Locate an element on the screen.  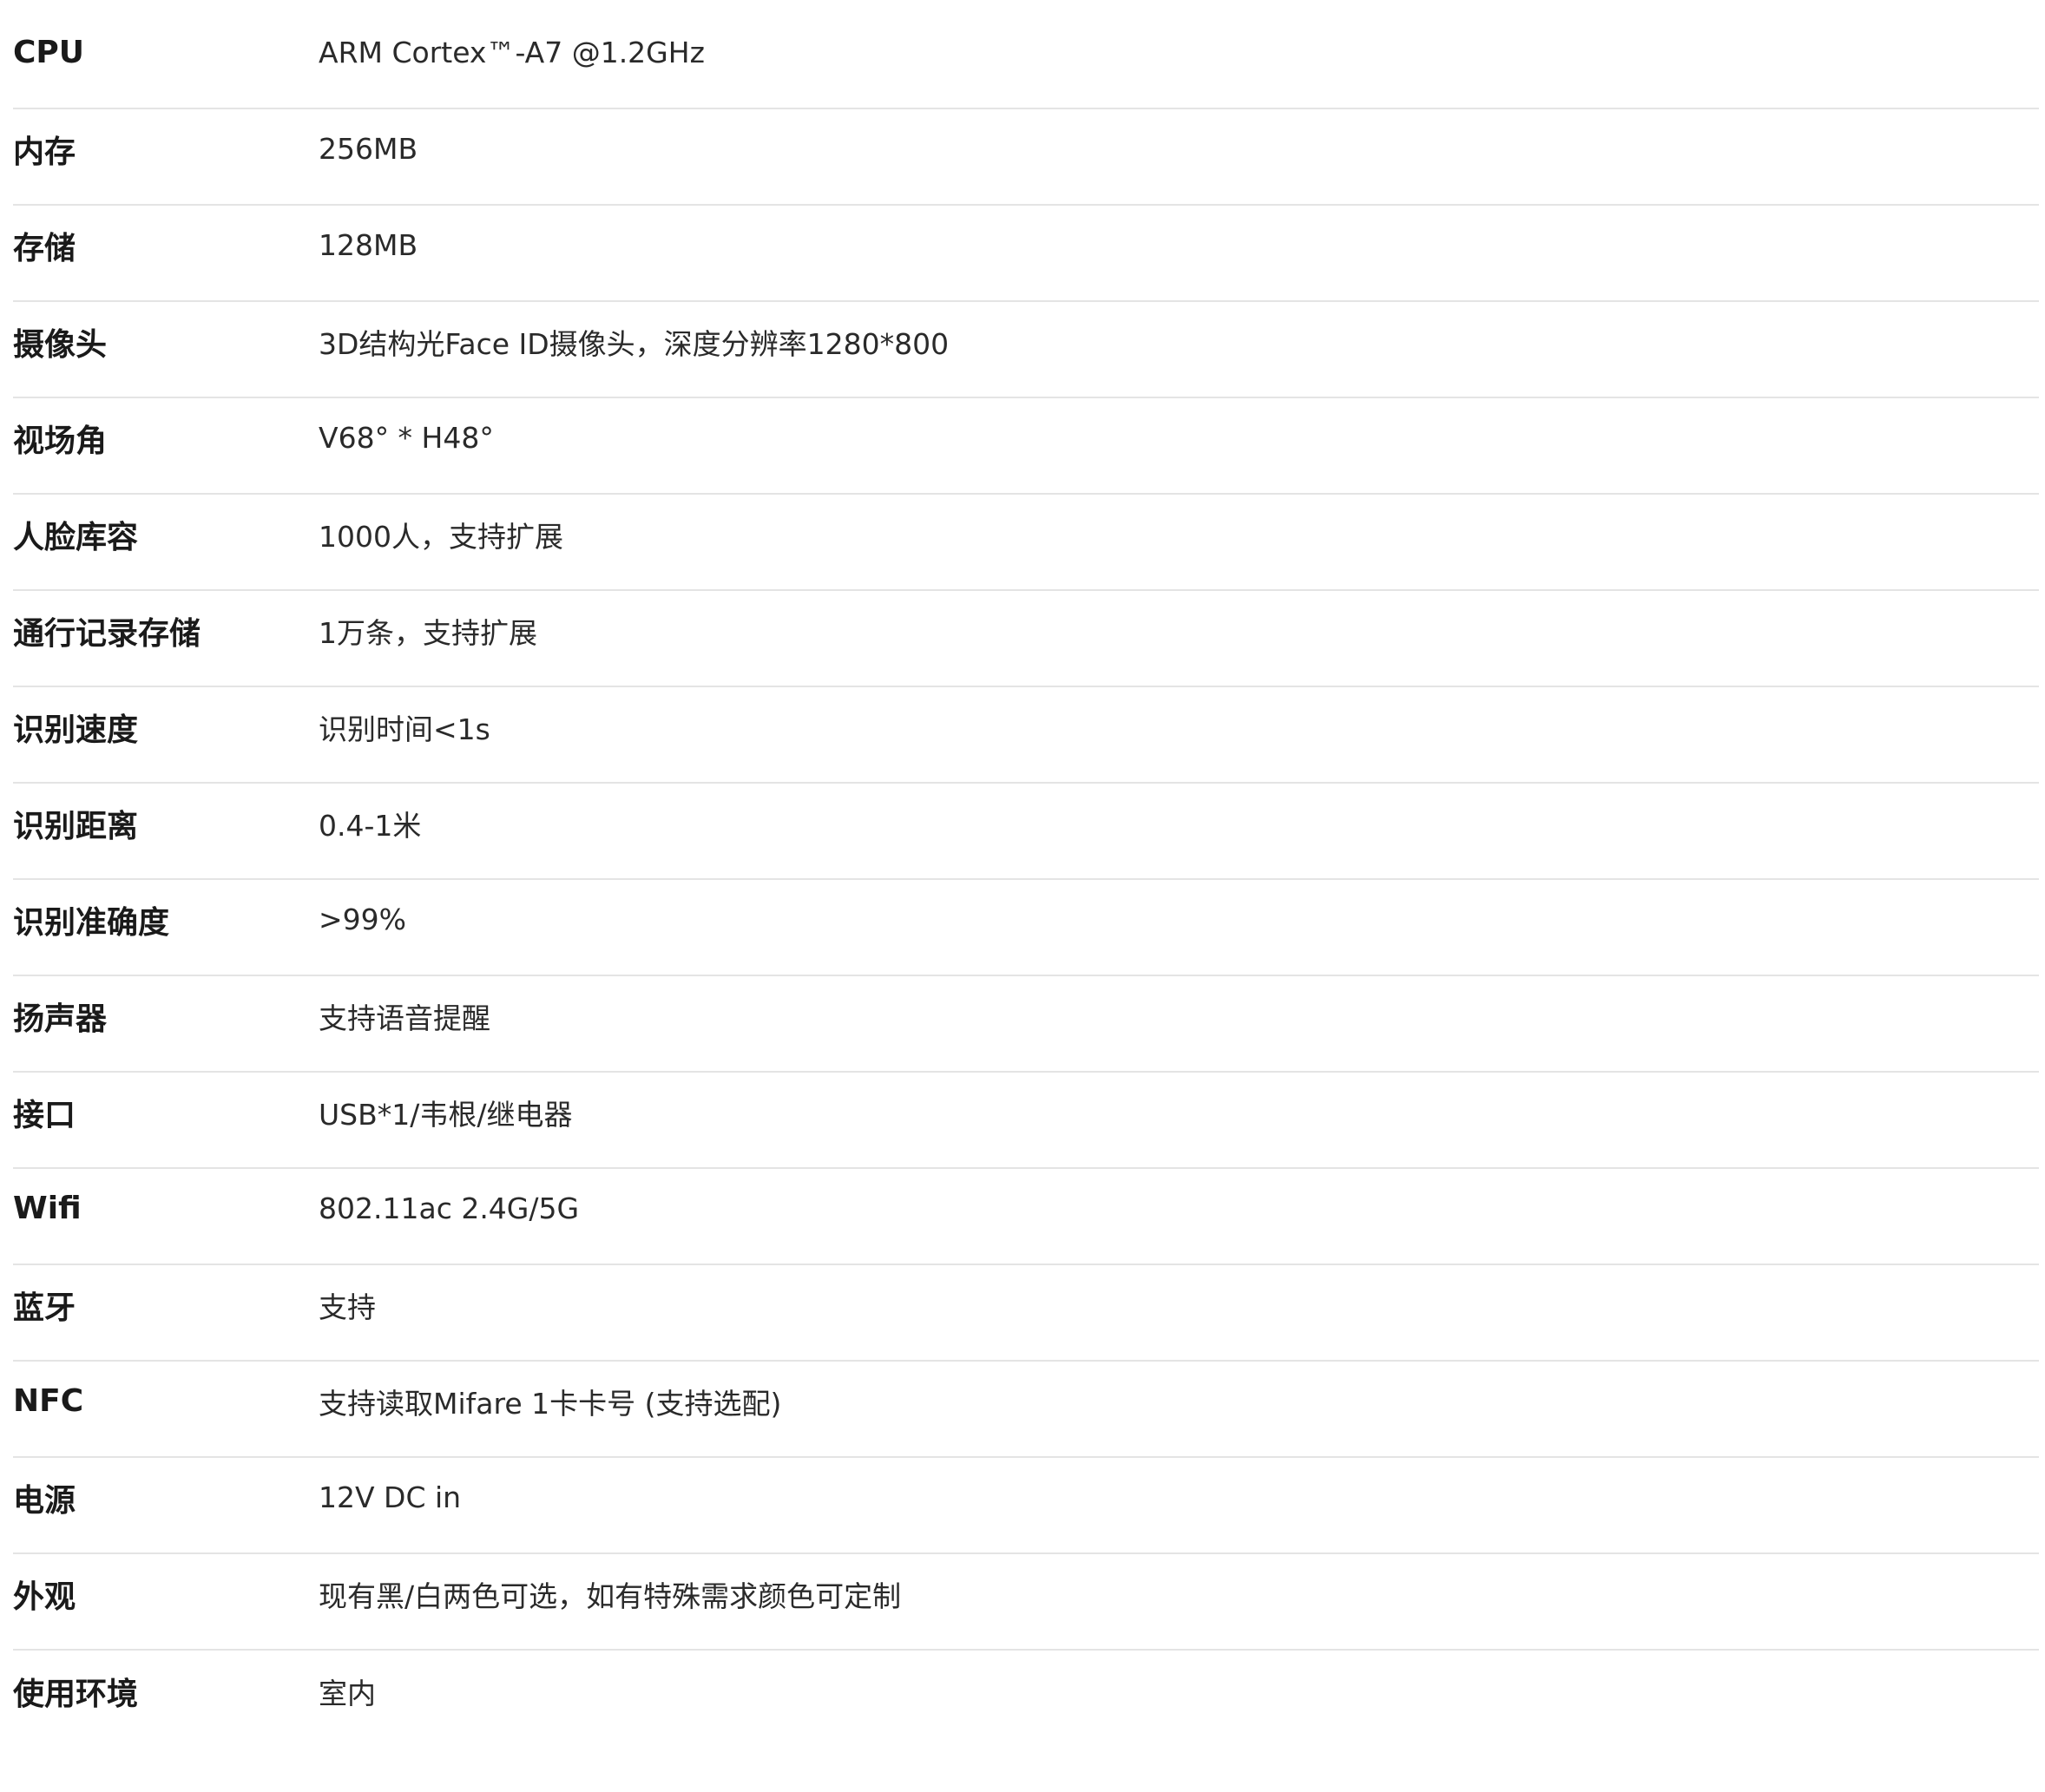
spec-label: 摄像头 is located at coordinates (60, 344).